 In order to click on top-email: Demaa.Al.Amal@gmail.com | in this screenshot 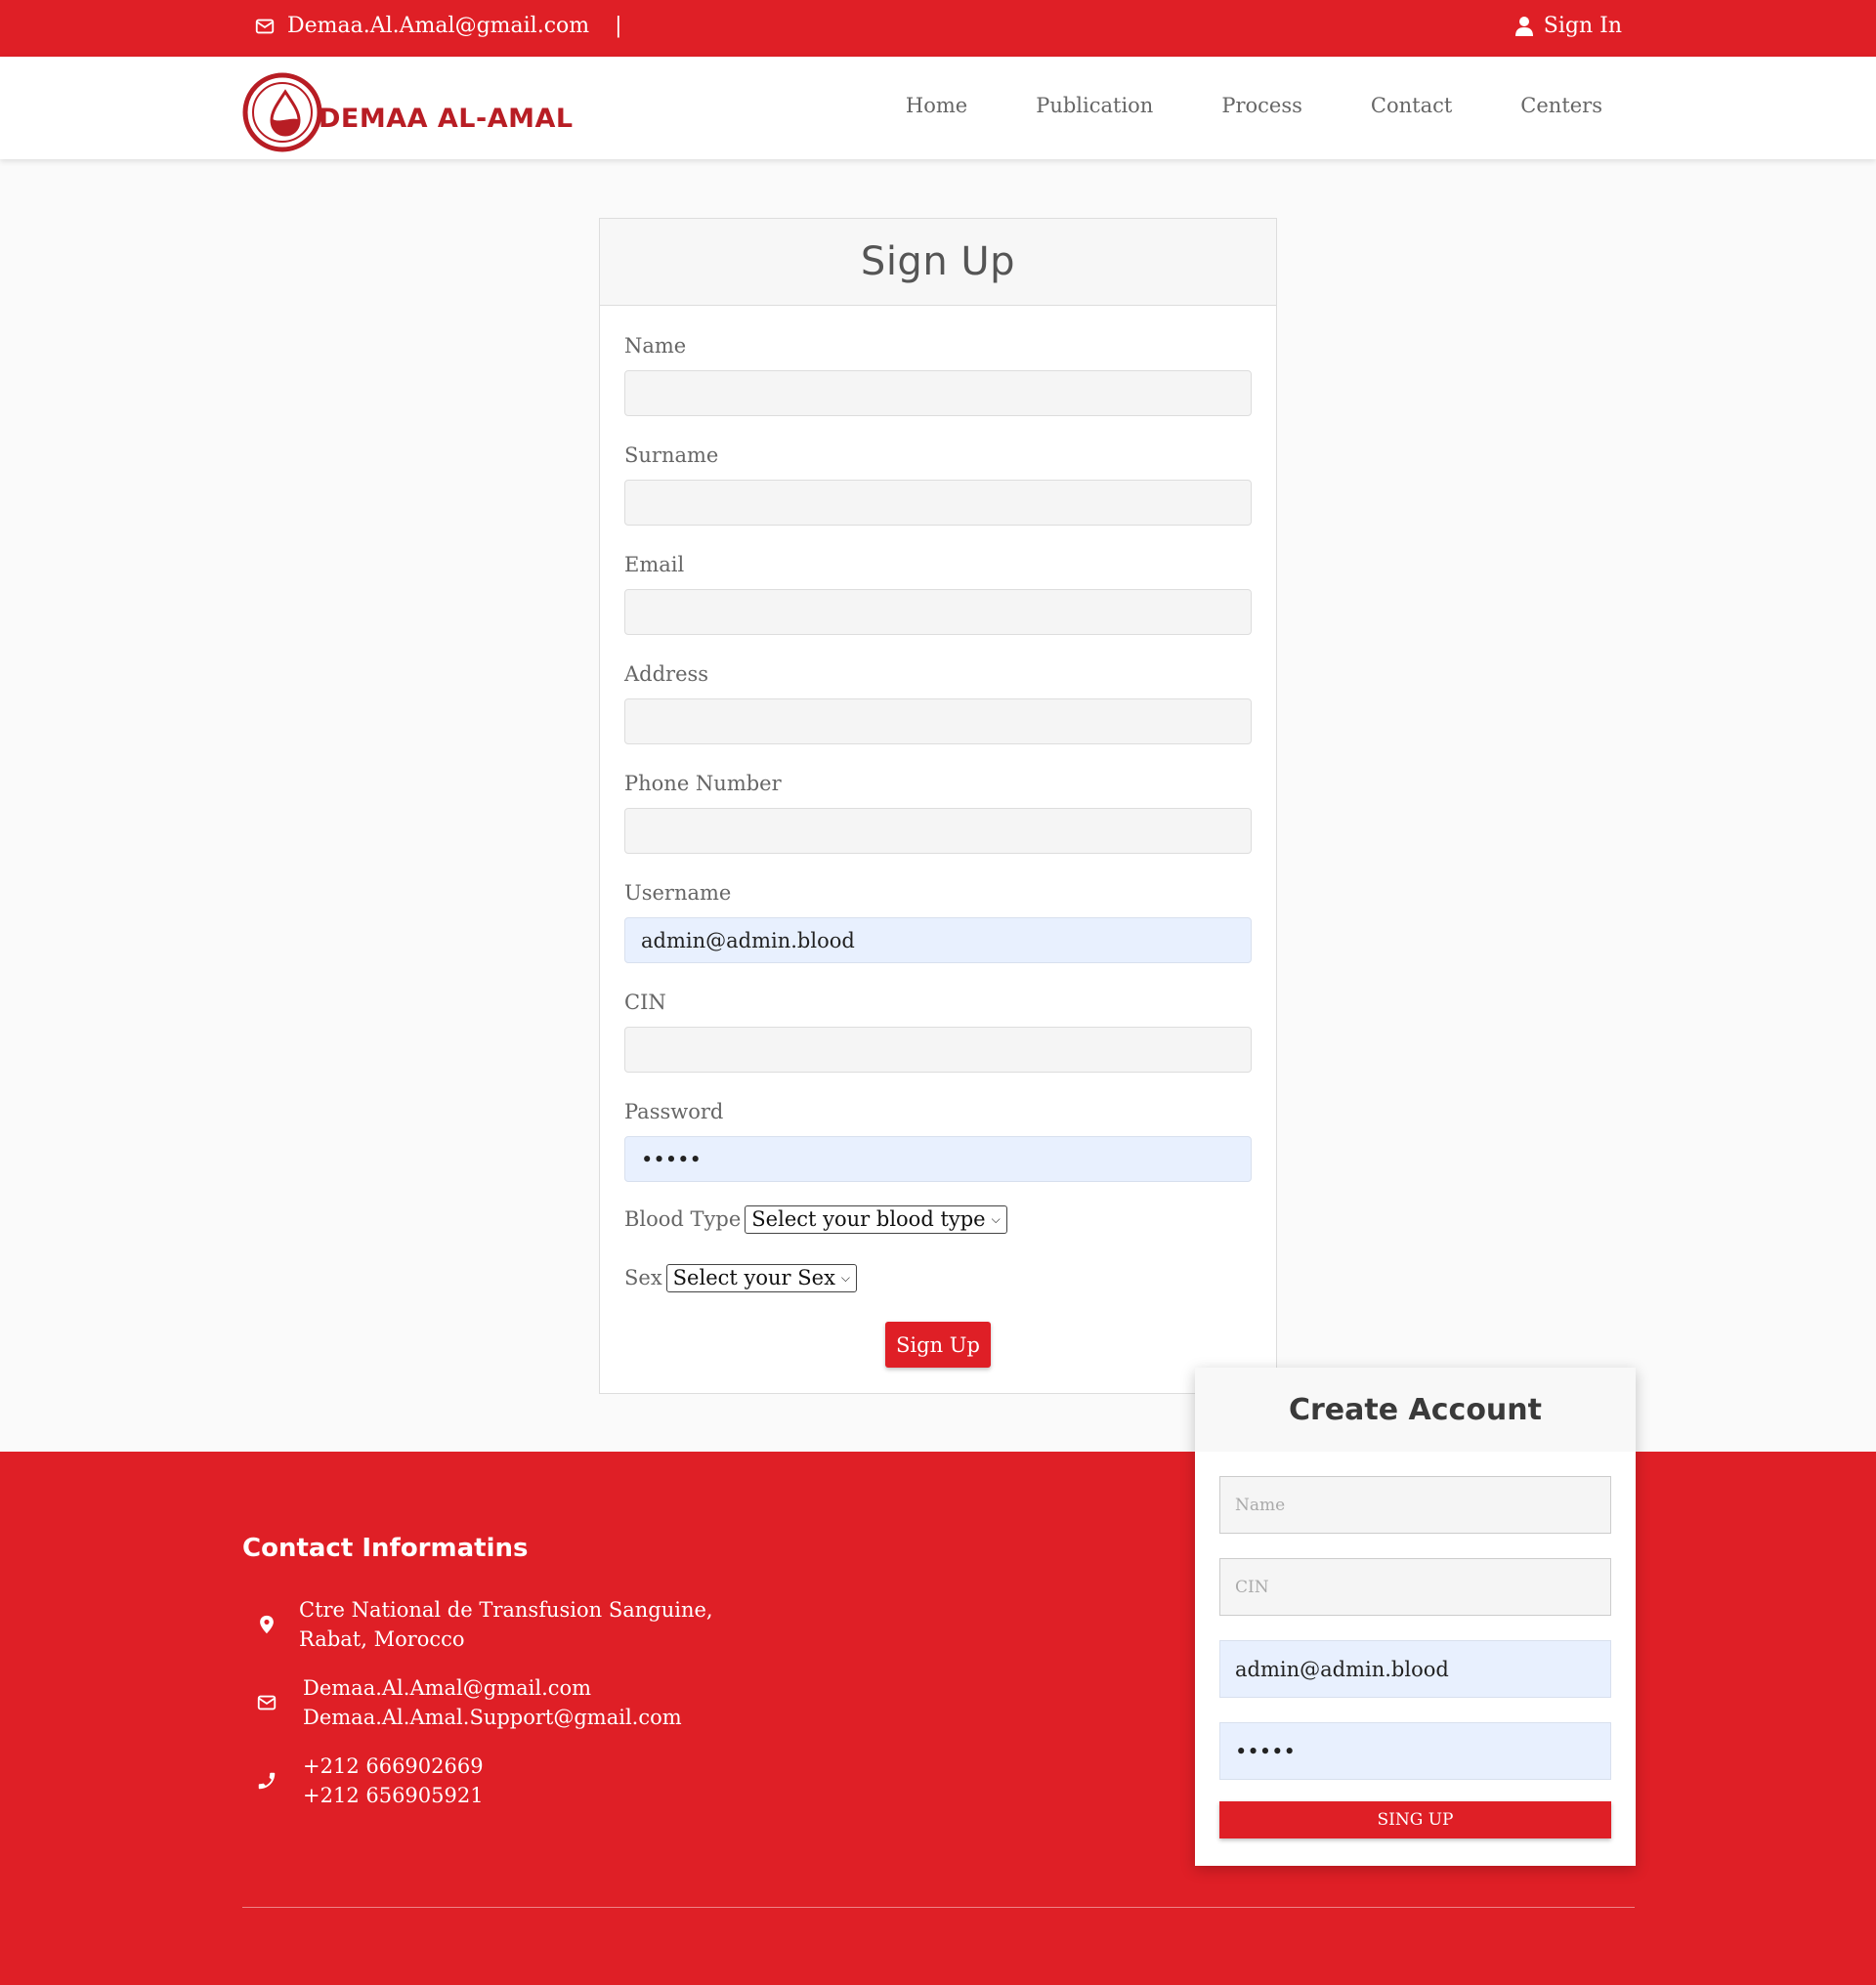, I will do `click(438, 26)`.